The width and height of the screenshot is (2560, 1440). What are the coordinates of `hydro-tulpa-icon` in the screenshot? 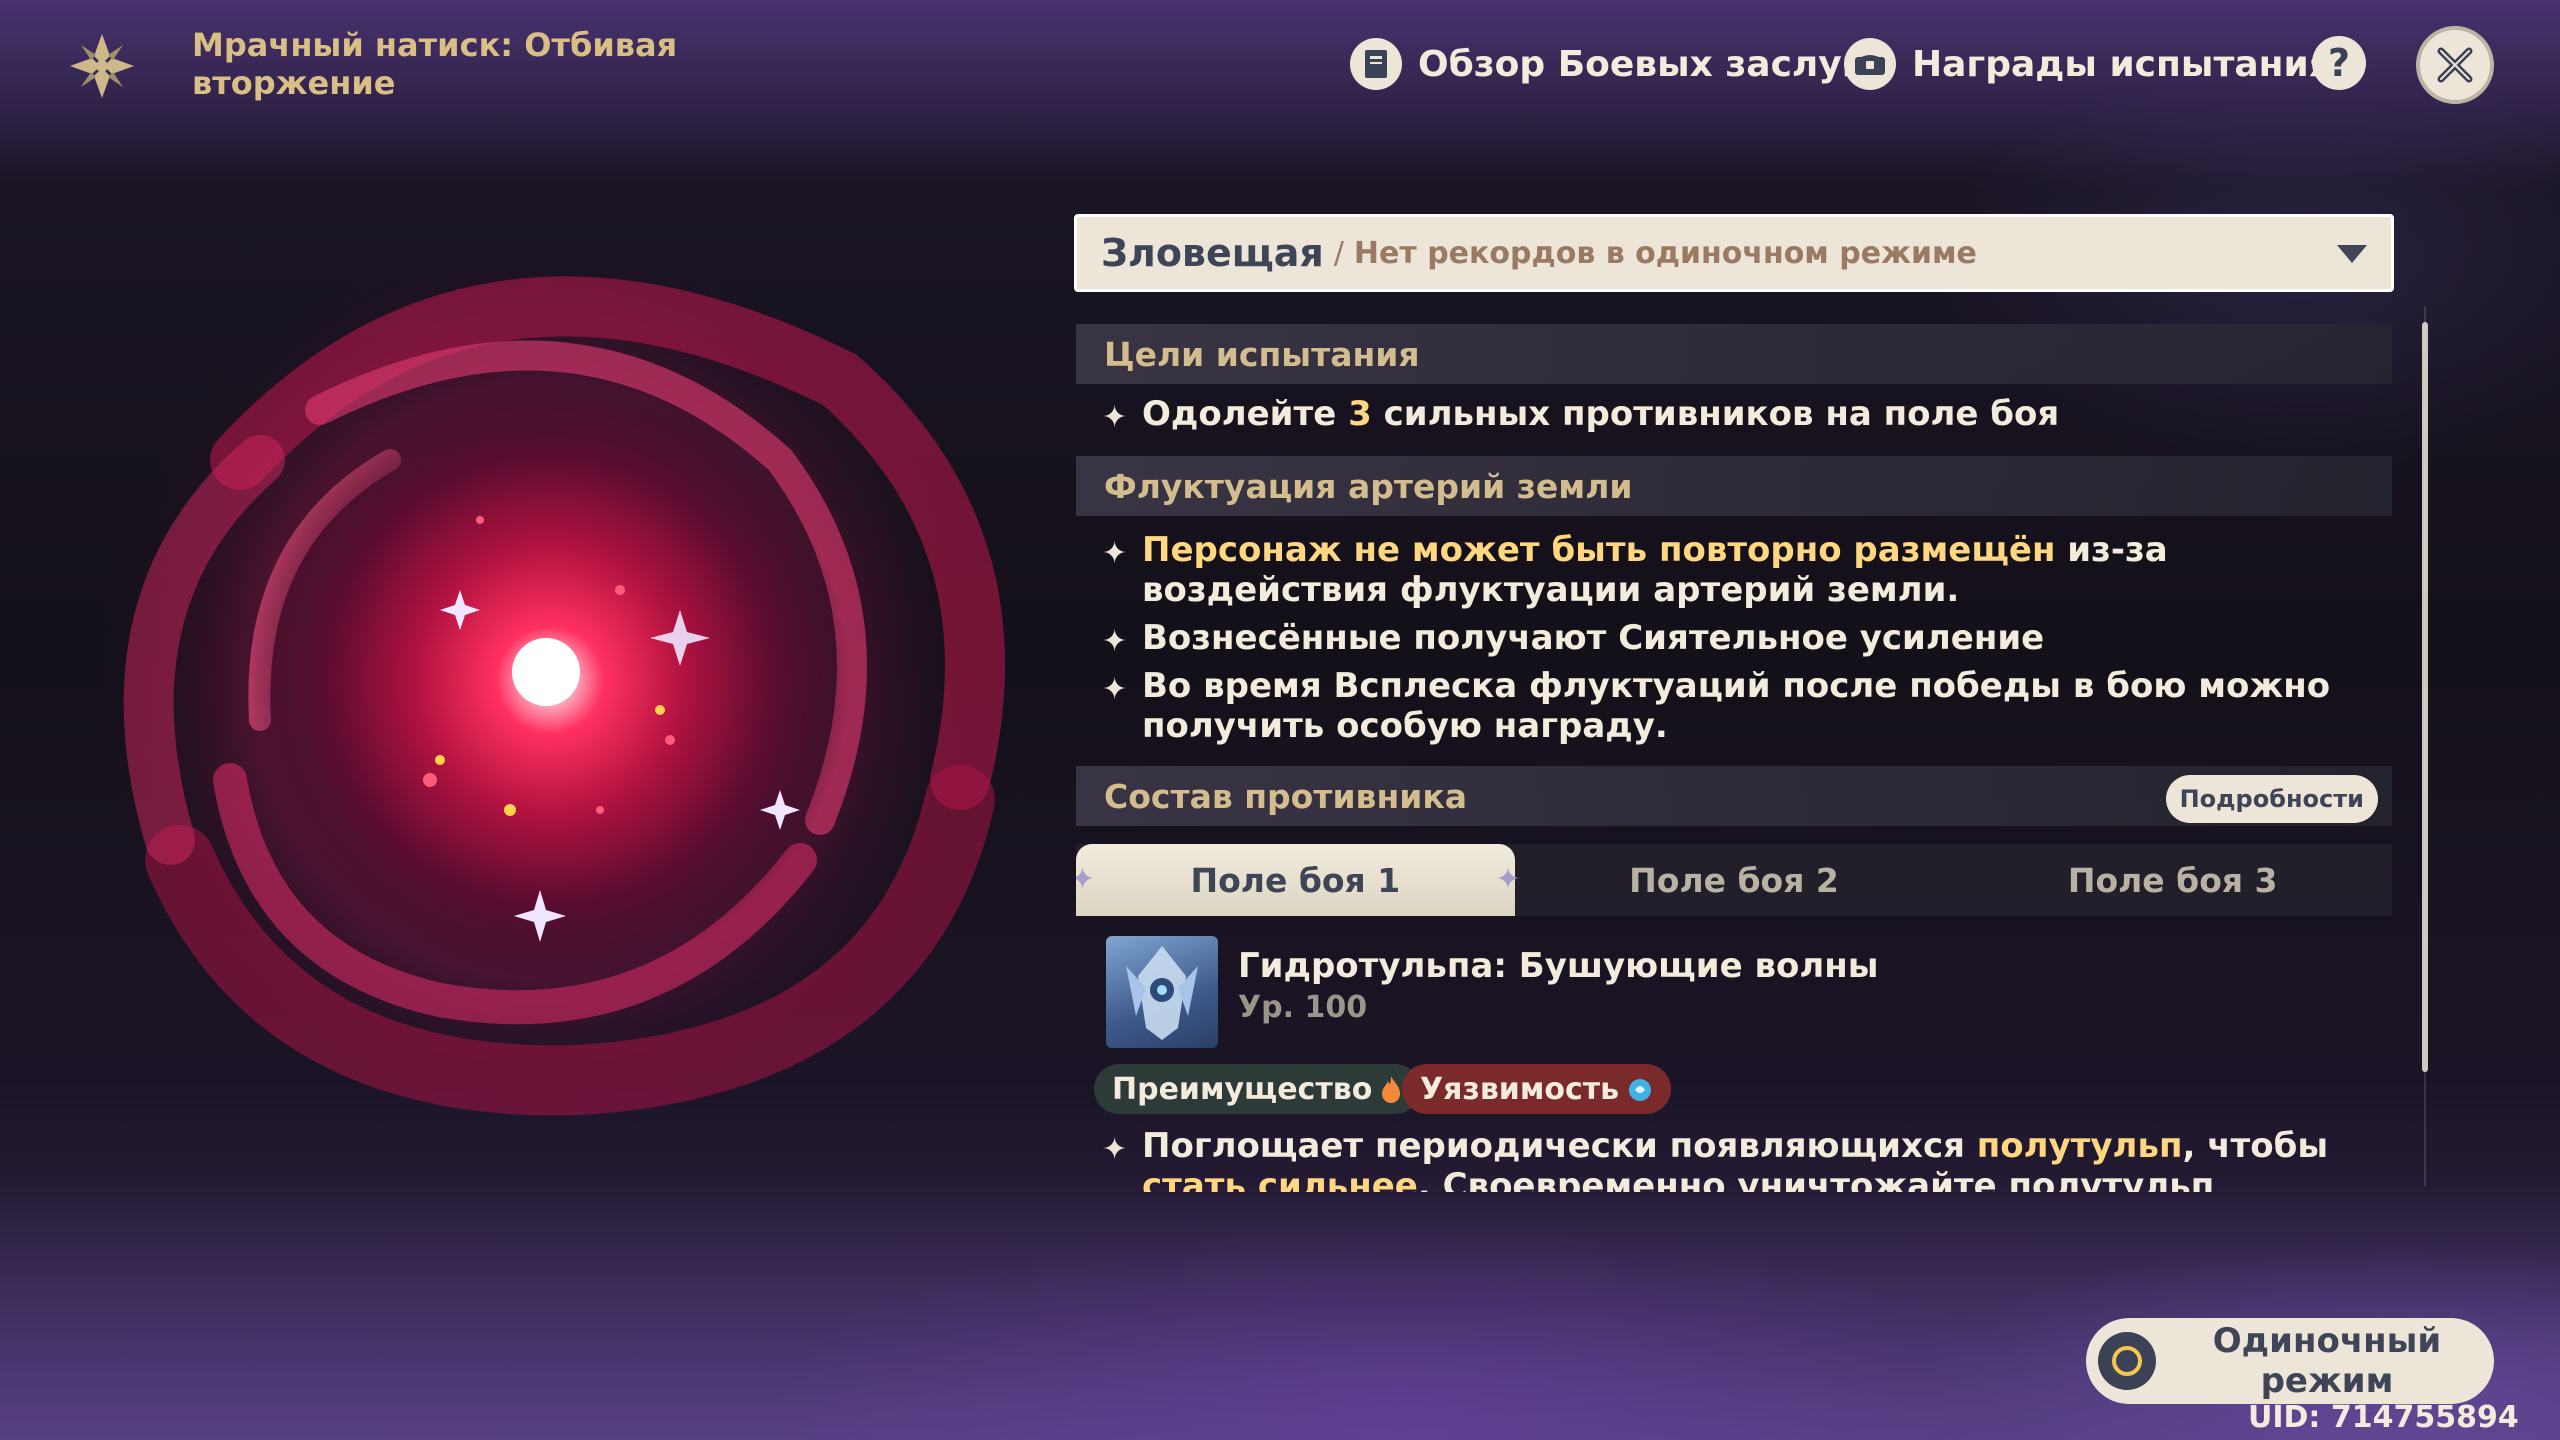 It's located at (1162, 993).